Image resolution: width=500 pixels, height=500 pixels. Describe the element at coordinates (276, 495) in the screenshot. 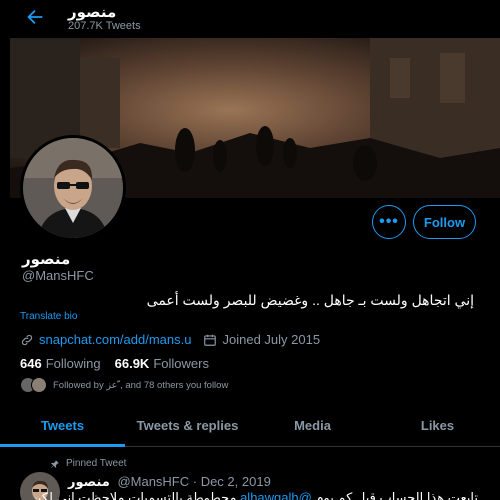

I see `tweet-mention: @alhawgalh` at that location.